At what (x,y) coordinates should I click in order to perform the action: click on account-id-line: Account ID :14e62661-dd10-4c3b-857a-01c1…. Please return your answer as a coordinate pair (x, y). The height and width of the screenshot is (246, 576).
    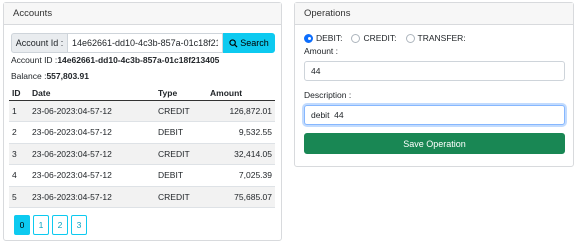
    Looking at the image, I should click on (115, 60).